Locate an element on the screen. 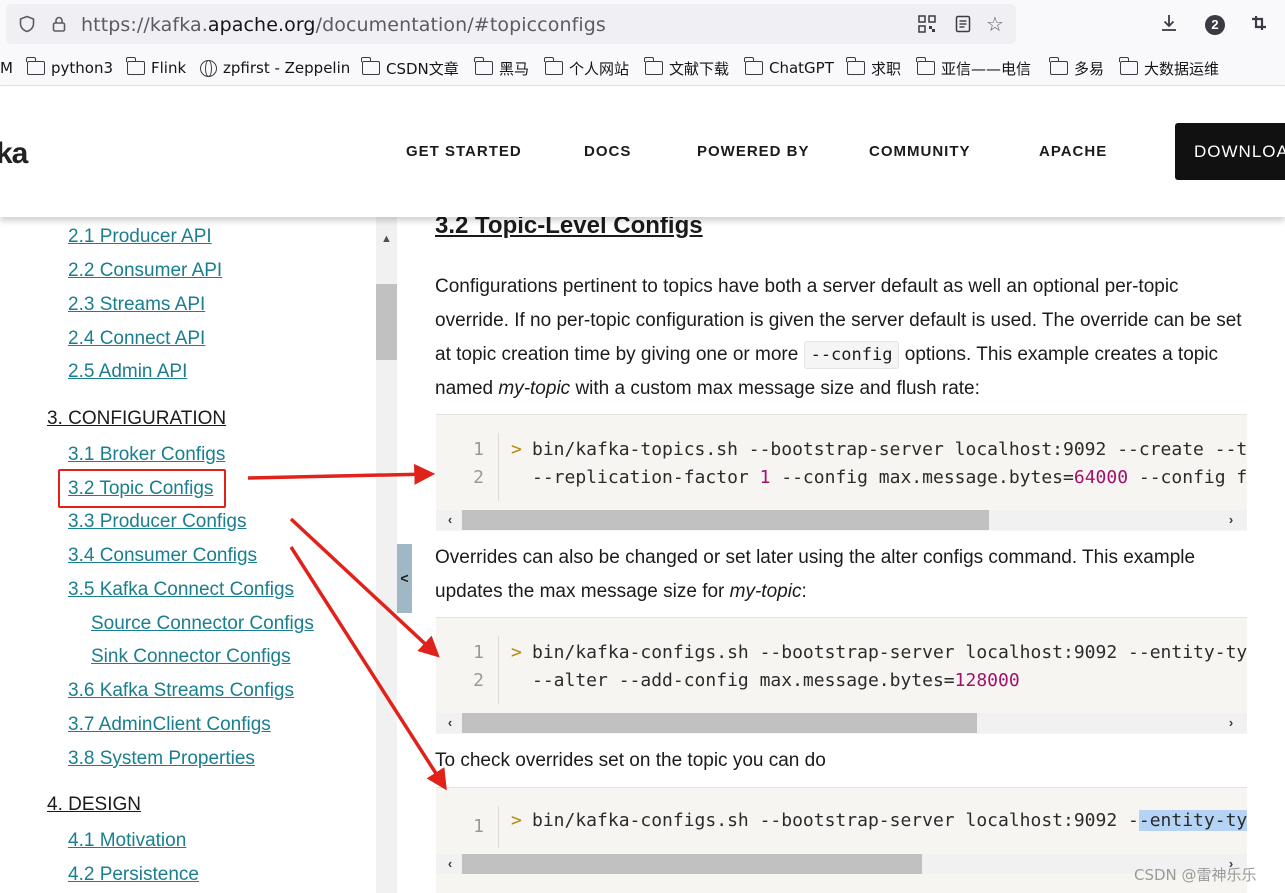  bookmark-label: CSDN文章 is located at coordinates (422, 68).